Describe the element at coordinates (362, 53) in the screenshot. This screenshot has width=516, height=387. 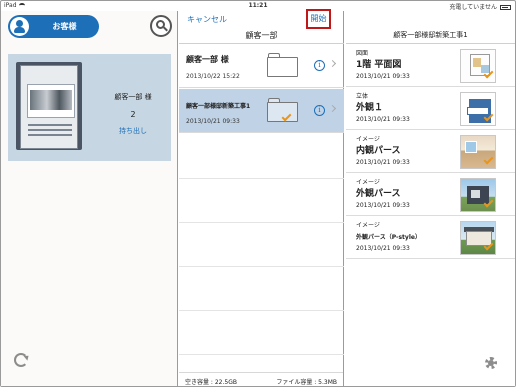
I see `document-category: 図面` at that location.